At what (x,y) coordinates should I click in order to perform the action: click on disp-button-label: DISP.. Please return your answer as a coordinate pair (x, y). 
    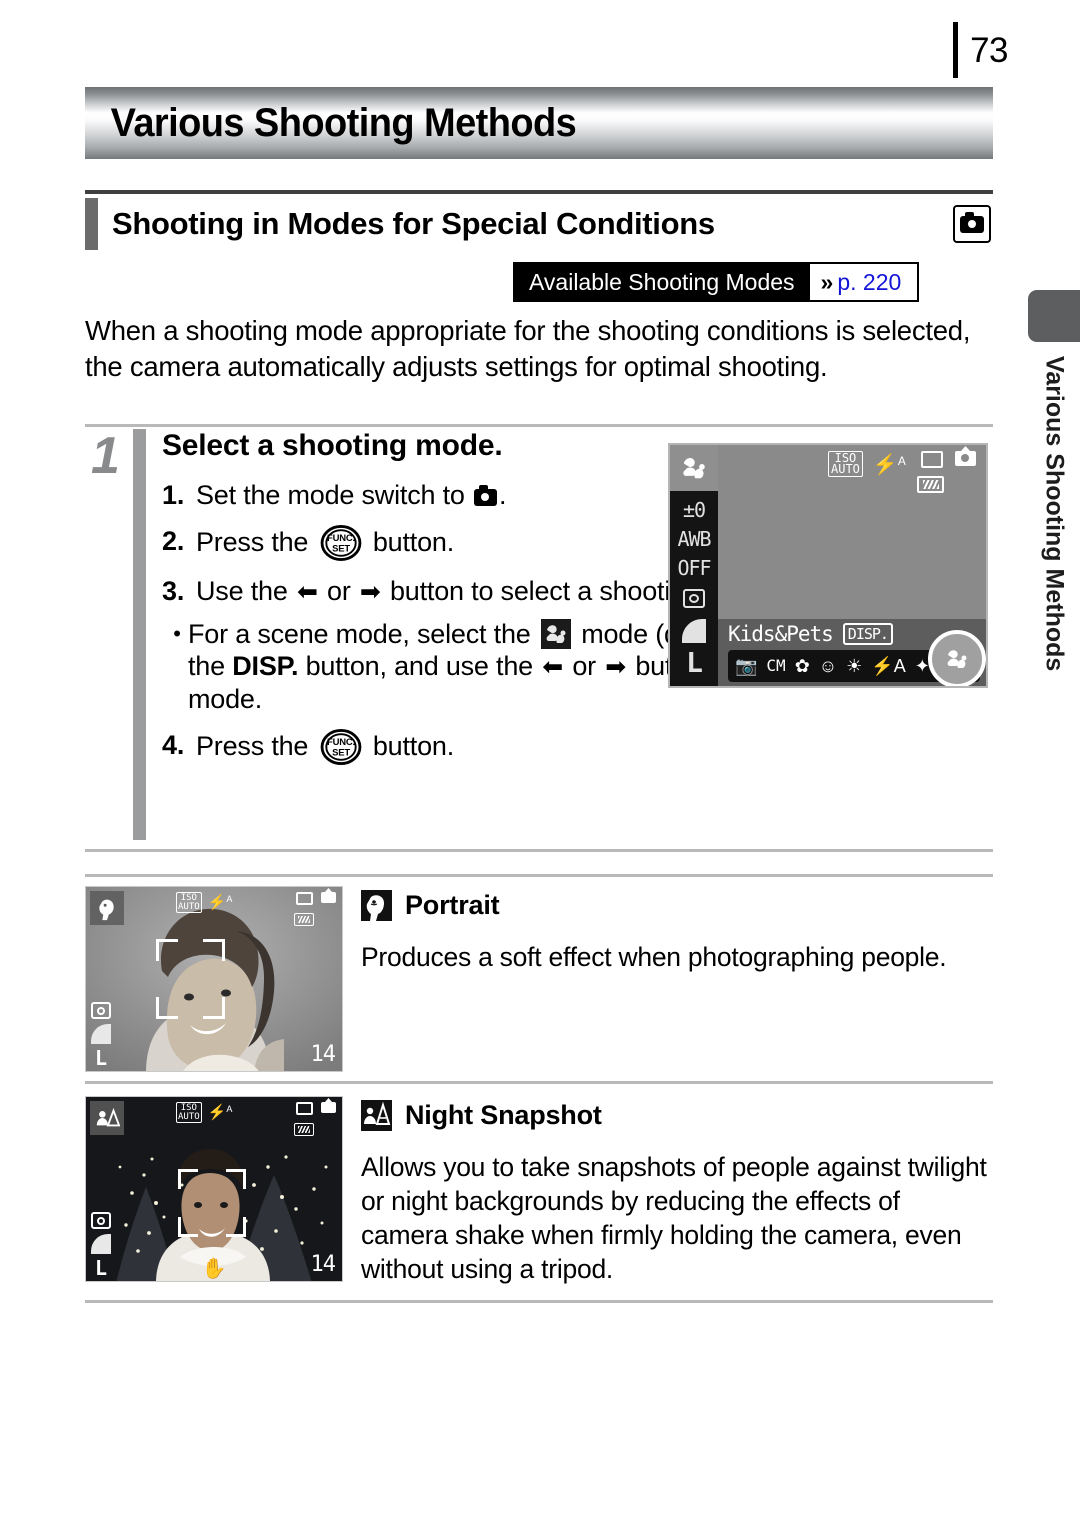
    Looking at the image, I should click on (265, 666).